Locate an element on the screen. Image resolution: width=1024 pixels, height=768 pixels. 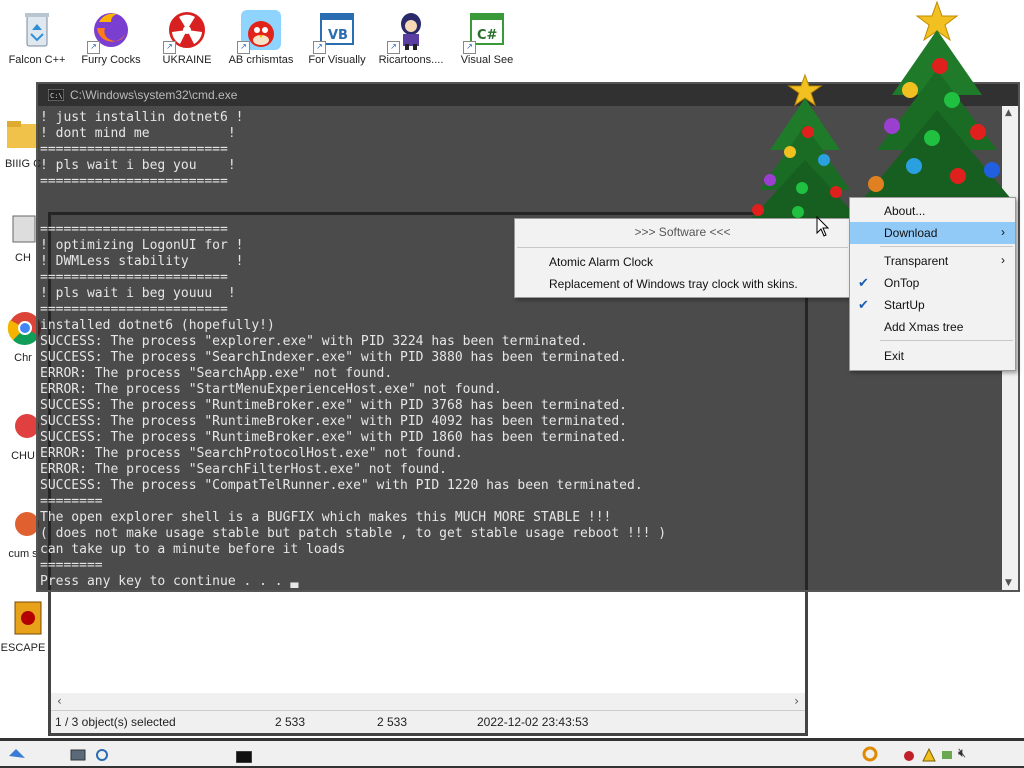
tray-app-icon is located at coordinates (909, 756).